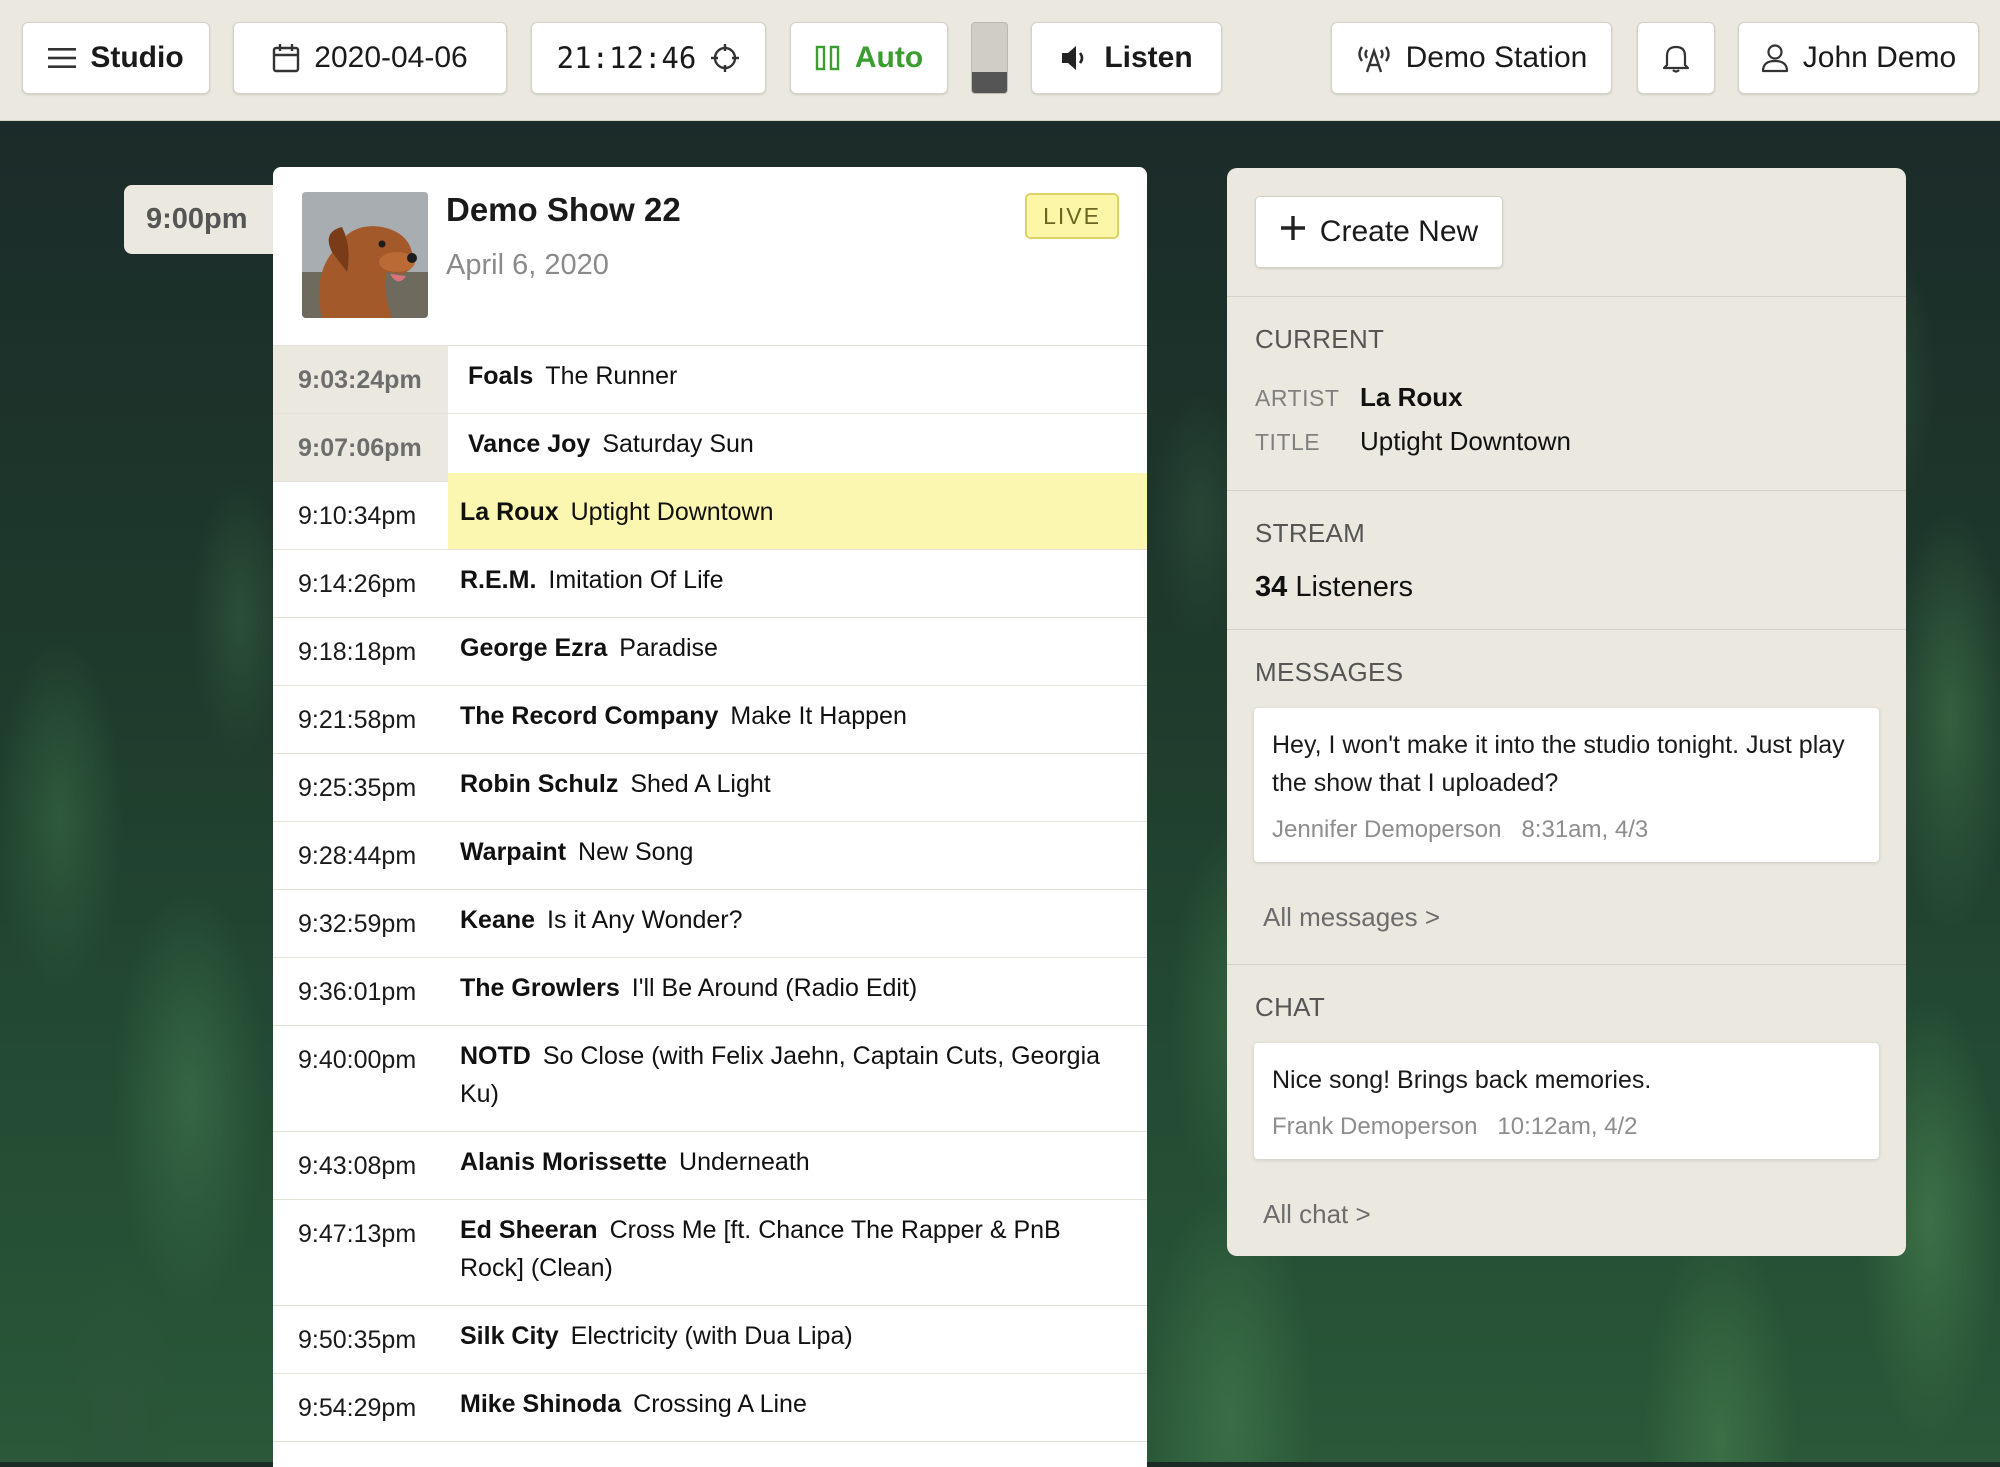 The image size is (2000, 1467). What do you see at coordinates (509, 512) in the screenshot?
I see `track-artist: La Roux` at bounding box center [509, 512].